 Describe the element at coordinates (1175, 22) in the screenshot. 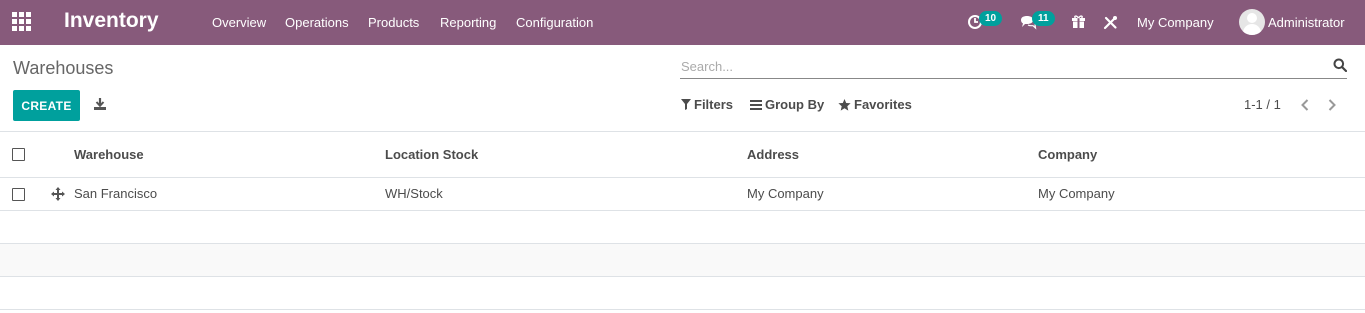

I see `company-switcher: My Company` at that location.